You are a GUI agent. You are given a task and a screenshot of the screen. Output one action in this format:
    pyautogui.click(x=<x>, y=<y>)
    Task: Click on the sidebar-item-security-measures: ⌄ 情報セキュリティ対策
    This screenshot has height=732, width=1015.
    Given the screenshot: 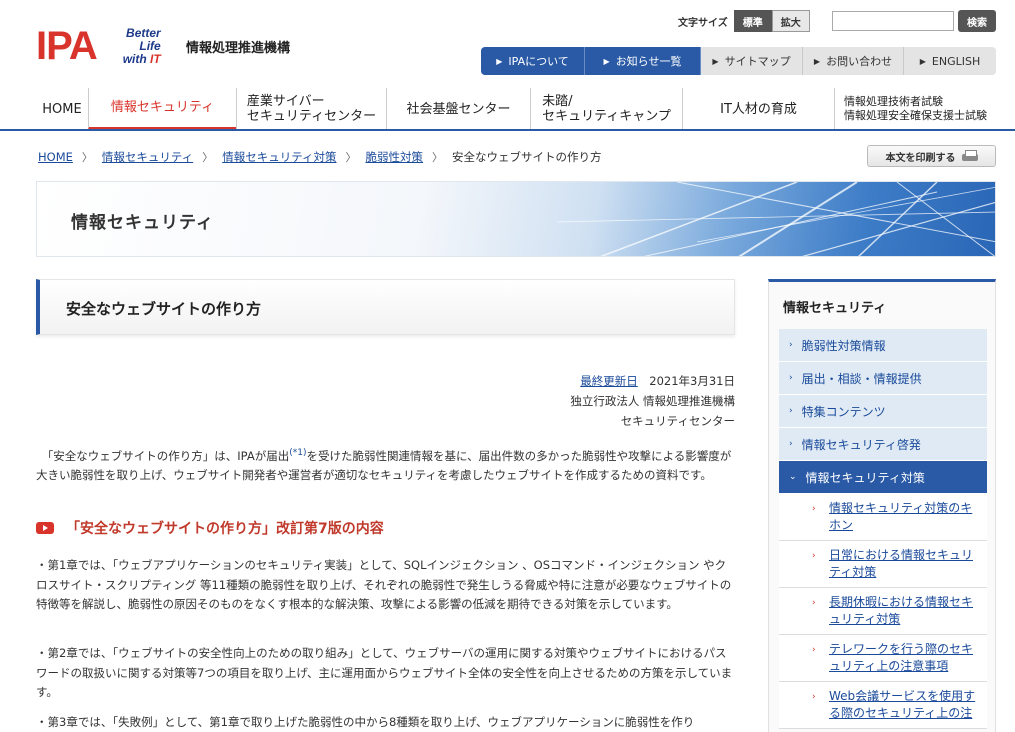 What is the action you would take?
    pyautogui.click(x=883, y=477)
    